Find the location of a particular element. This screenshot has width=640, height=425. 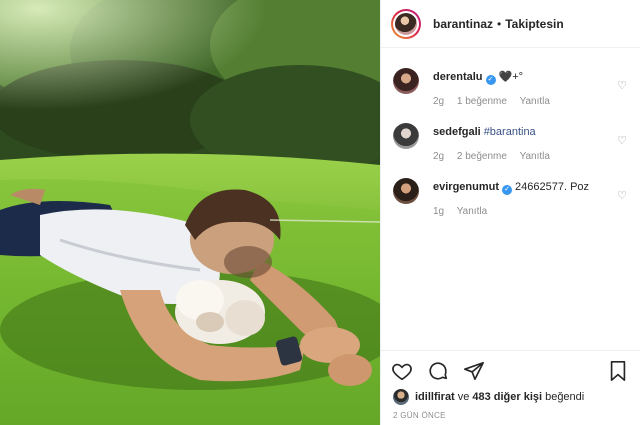

comment-username: derentalu is located at coordinates (458, 77).